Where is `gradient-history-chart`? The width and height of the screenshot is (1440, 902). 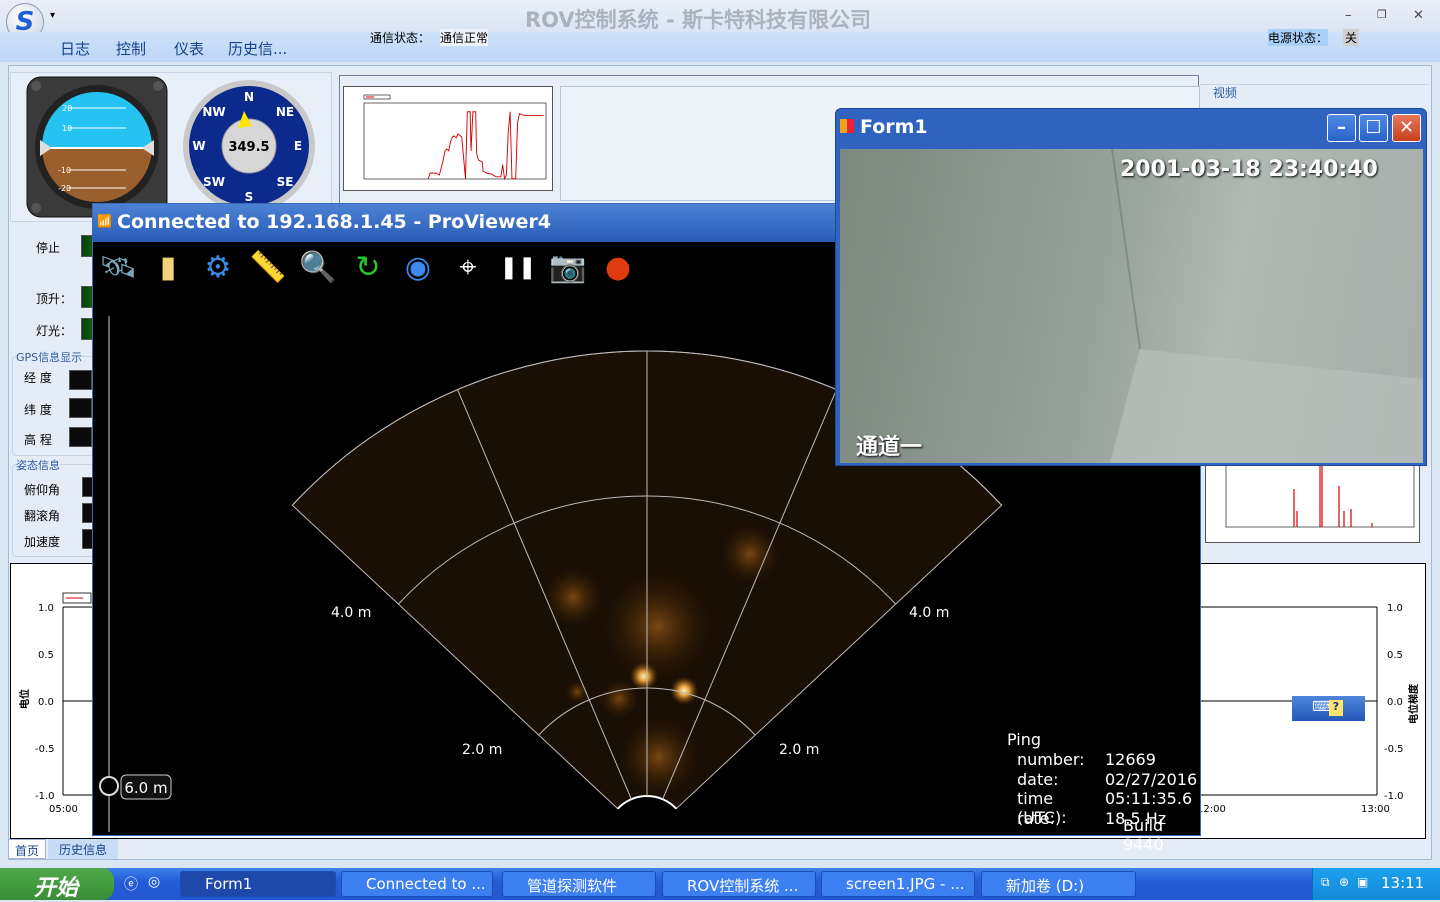
gradient-history-chart is located at coordinates (1312, 501).